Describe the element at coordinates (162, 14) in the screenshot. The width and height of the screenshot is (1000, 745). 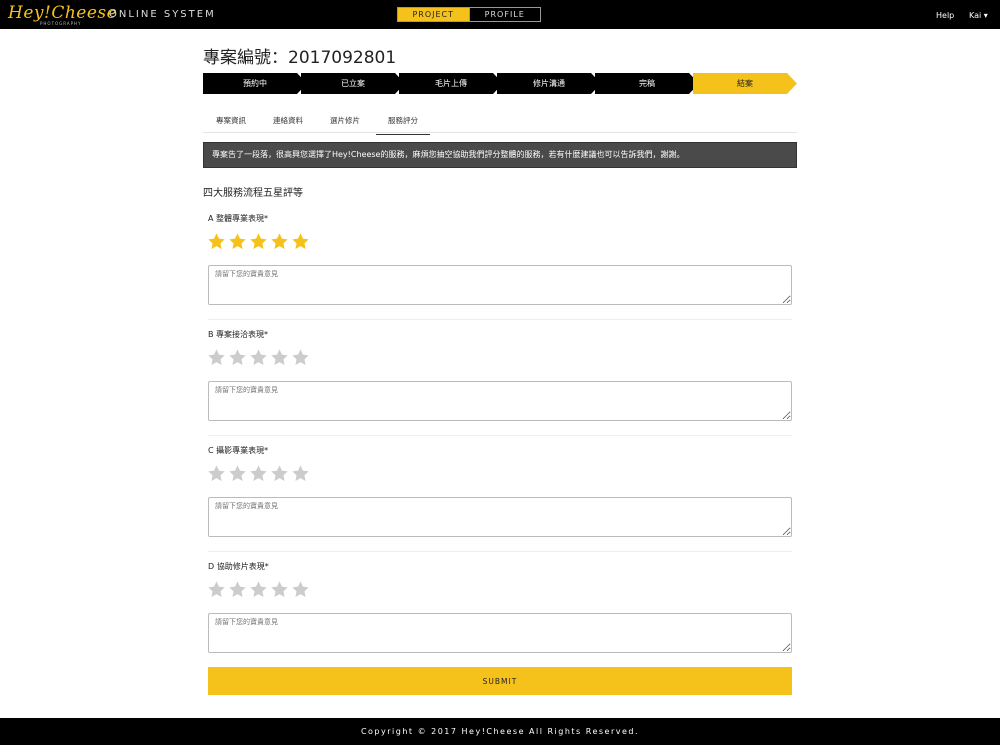
I see `system-title: ONLINE SYSTEM` at that location.